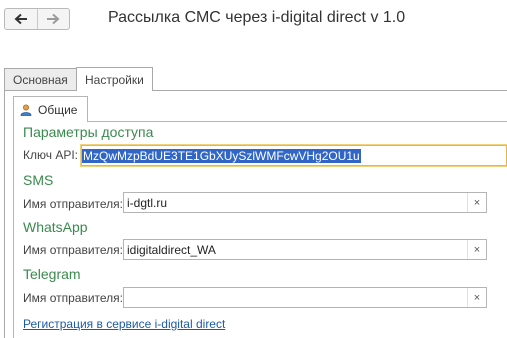 Image resolution: width=507 pixels, height=338 pixels. Describe the element at coordinates (26, 110) in the screenshot. I see `user-icon` at that location.